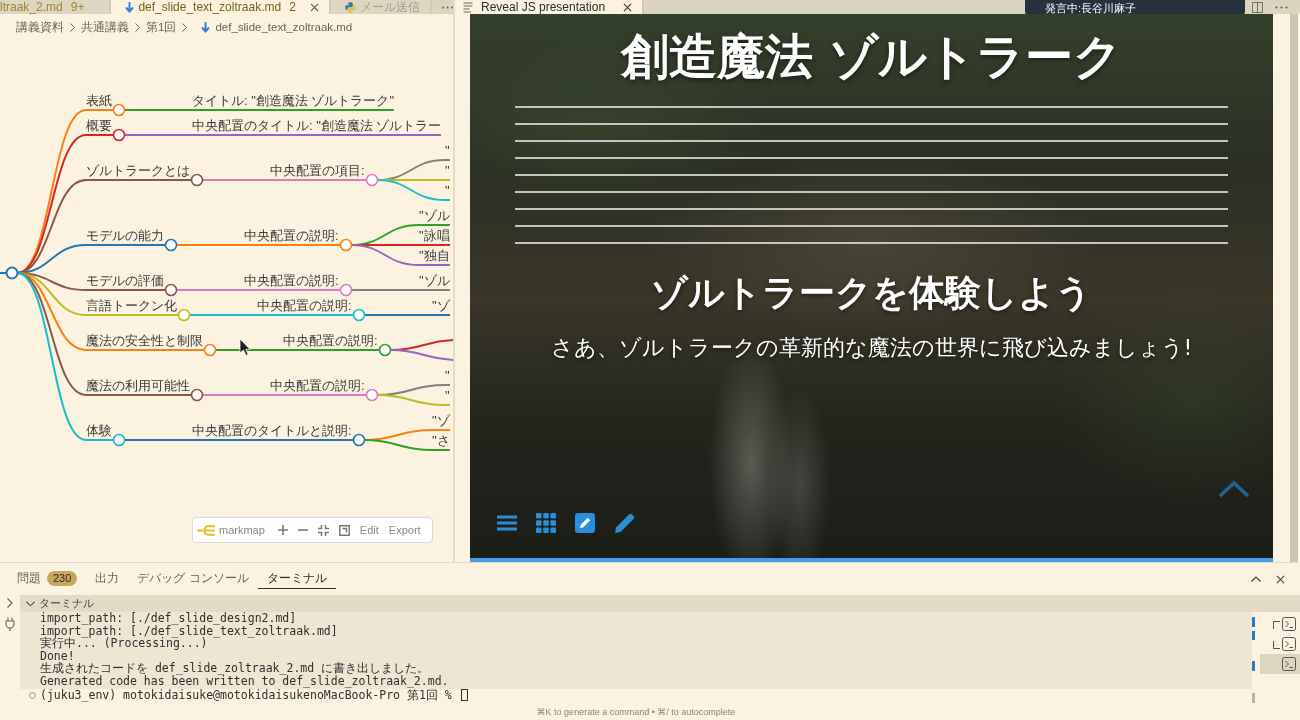 The width and height of the screenshot is (1300, 720). Describe the element at coordinates (47, 579) in the screenshot. I see `panel-tab: 問題 230` at that location.